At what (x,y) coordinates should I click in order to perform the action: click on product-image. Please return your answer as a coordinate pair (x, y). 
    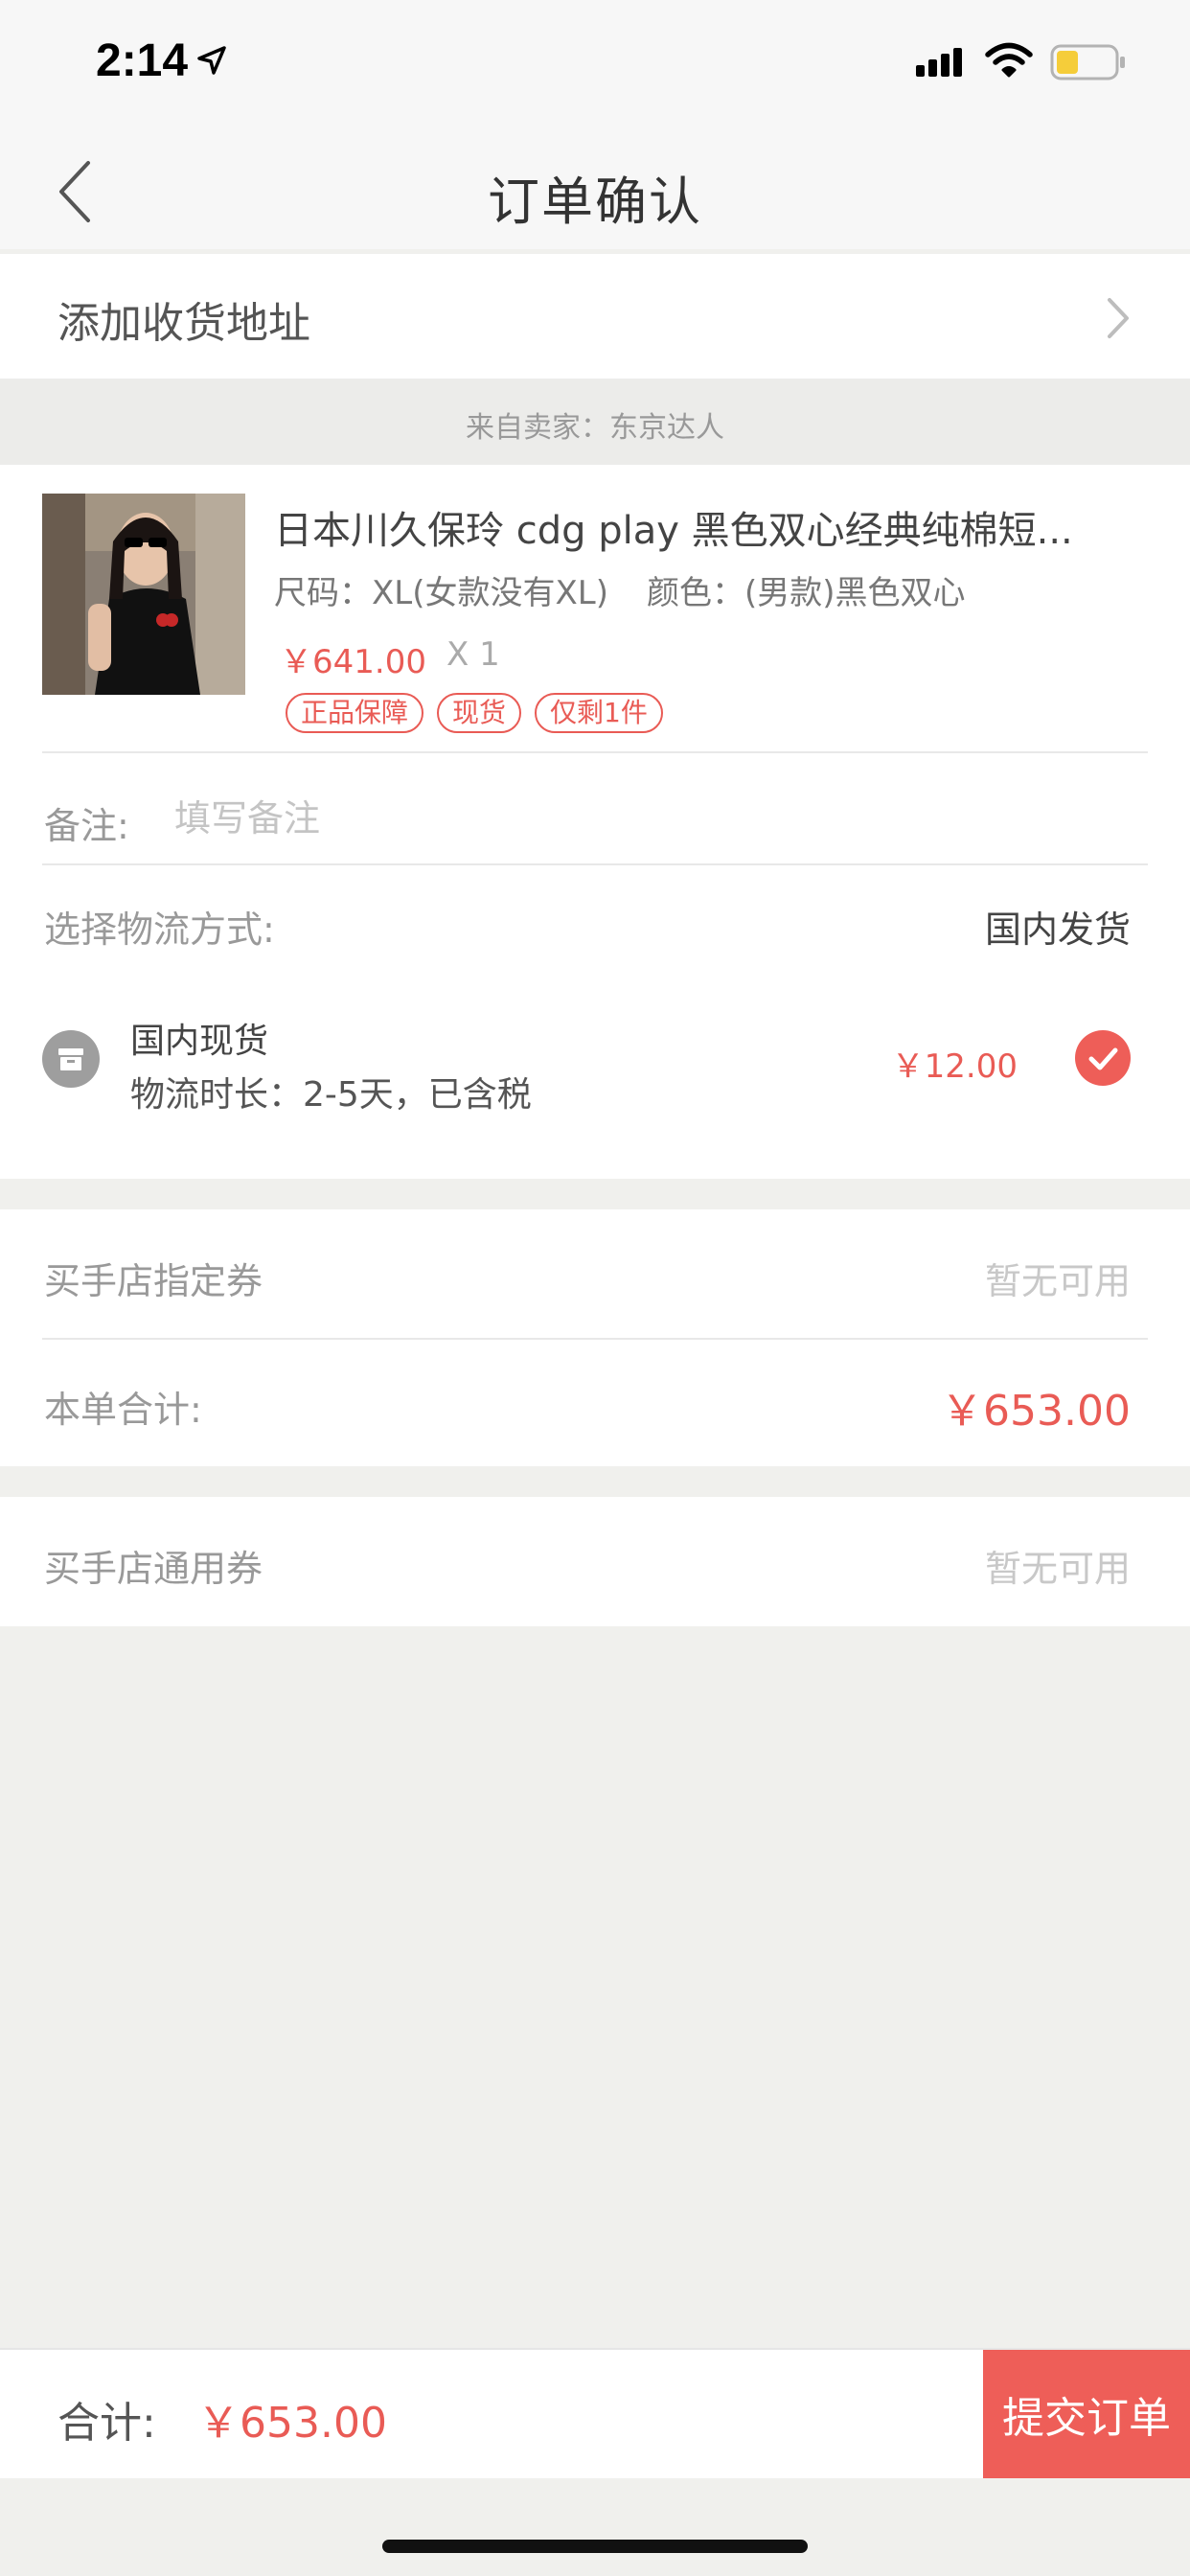
    Looking at the image, I should click on (144, 594).